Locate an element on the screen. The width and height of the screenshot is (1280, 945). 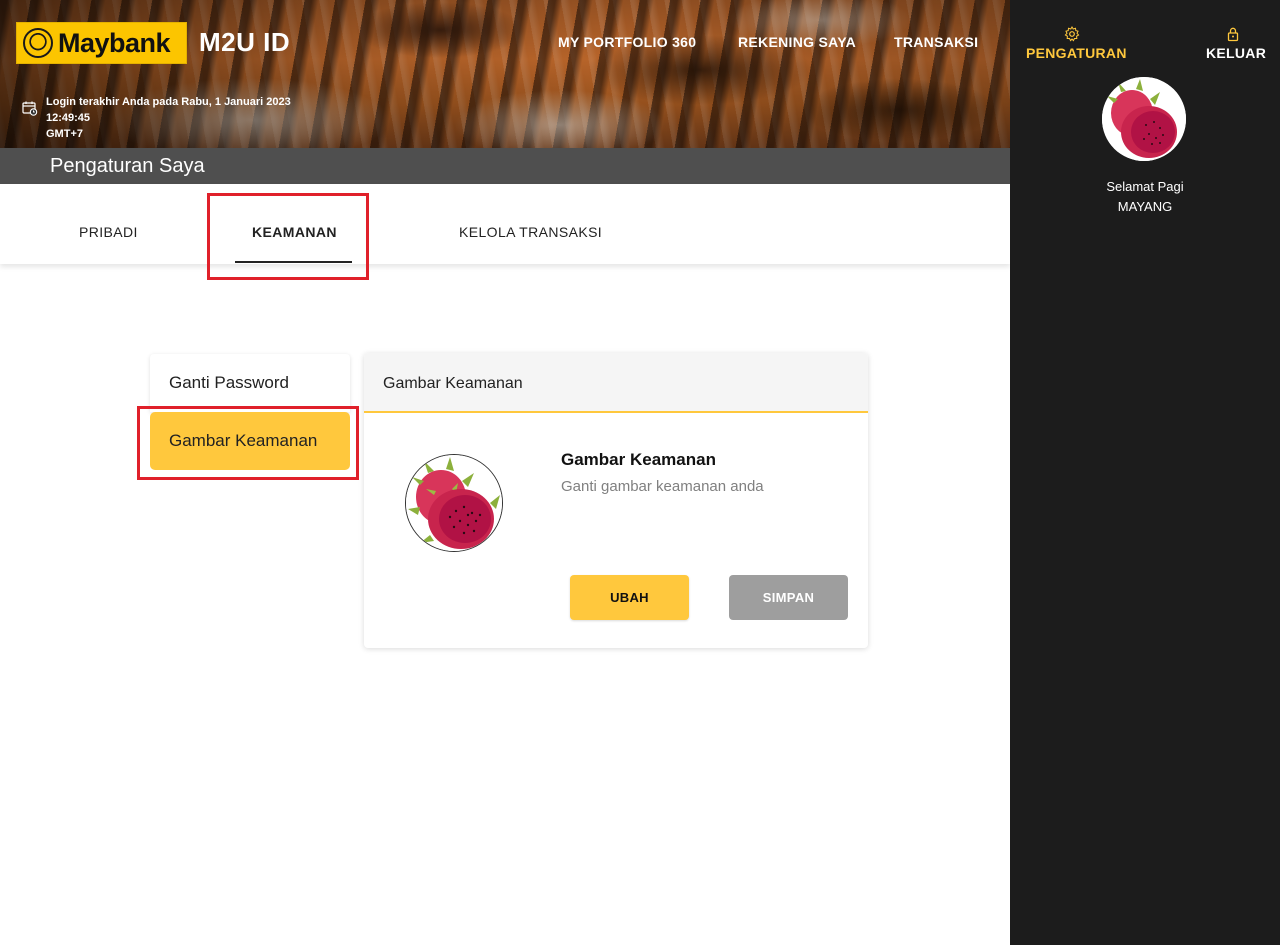
maybank-logo: Maybank is located at coordinates (101, 43).